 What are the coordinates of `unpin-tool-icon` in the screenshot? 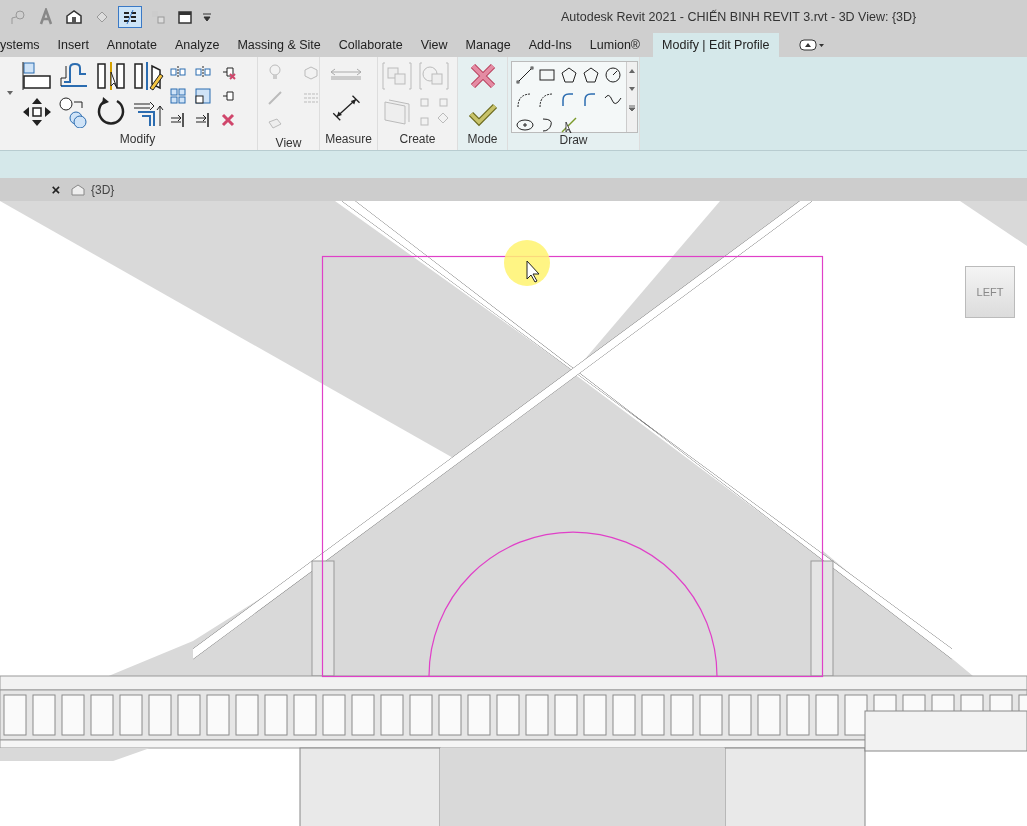 It's located at (228, 72).